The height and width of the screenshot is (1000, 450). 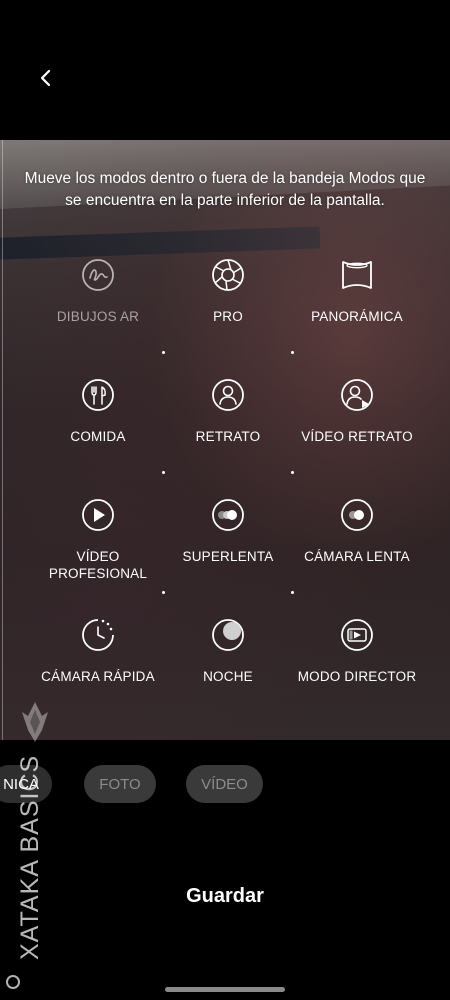 I want to click on hyperlapse-icon, so click(x=98, y=635).